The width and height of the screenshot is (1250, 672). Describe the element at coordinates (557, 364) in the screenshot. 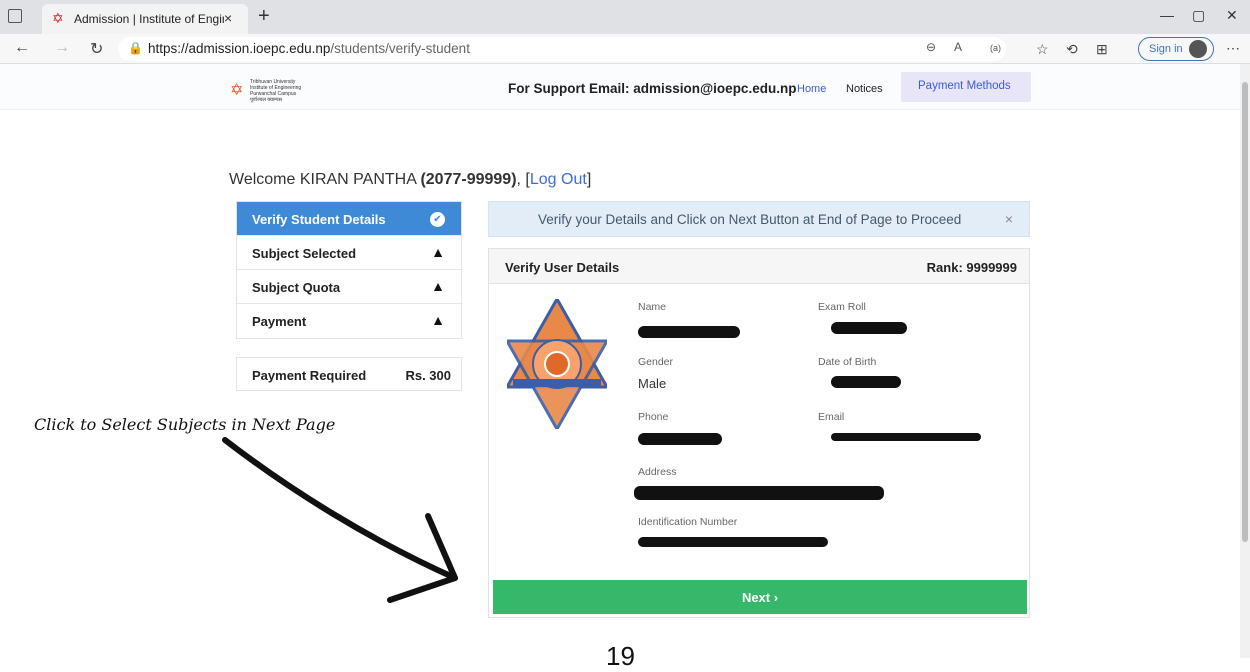

I see `campus-emblem-icon` at that location.